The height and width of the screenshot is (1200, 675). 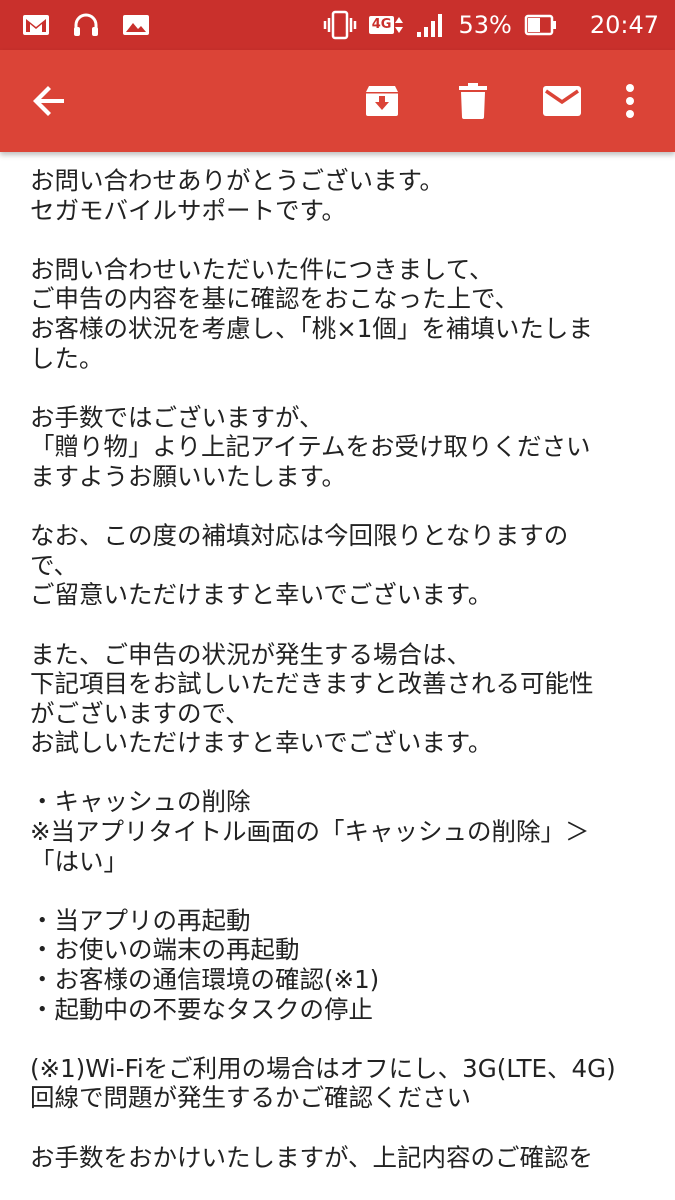 I want to click on email-line: お手数をおかけいたしますが、上記内容のご確認を, so click(x=312, y=1157).